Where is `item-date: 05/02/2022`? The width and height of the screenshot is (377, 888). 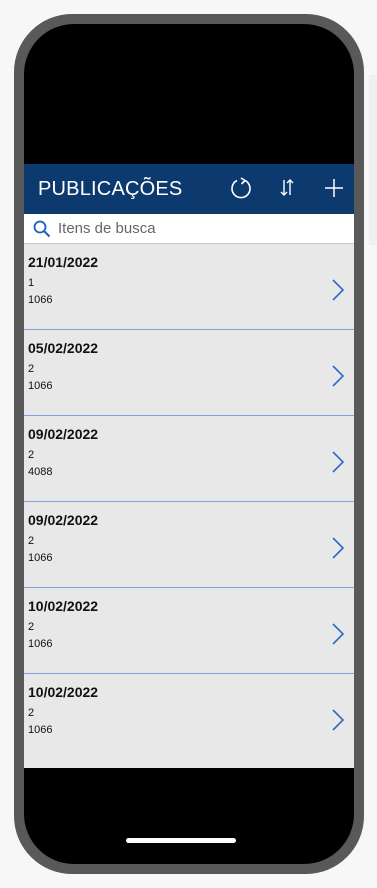
item-date: 05/02/2022 is located at coordinates (63, 348).